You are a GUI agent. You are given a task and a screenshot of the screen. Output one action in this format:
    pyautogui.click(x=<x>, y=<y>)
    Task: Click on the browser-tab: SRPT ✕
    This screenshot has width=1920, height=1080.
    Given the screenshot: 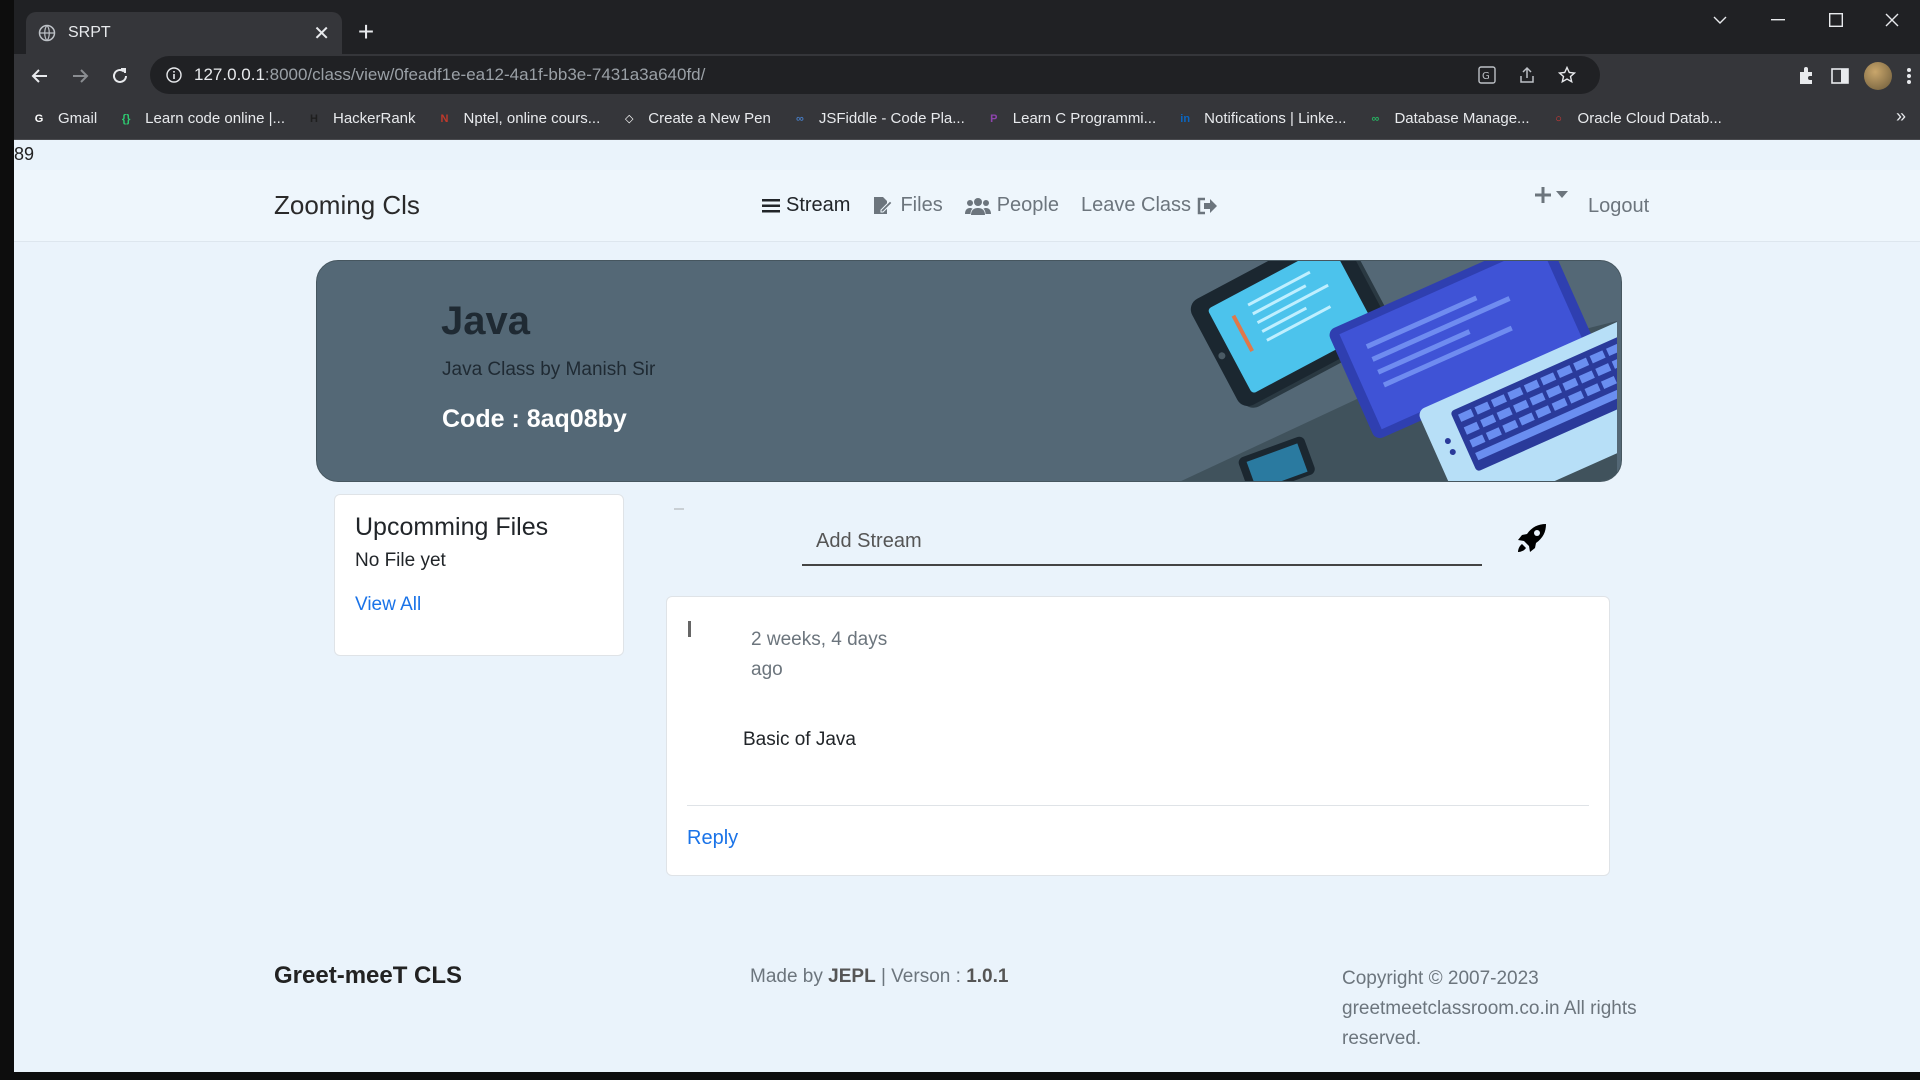 What is the action you would take?
    pyautogui.click(x=184, y=33)
    